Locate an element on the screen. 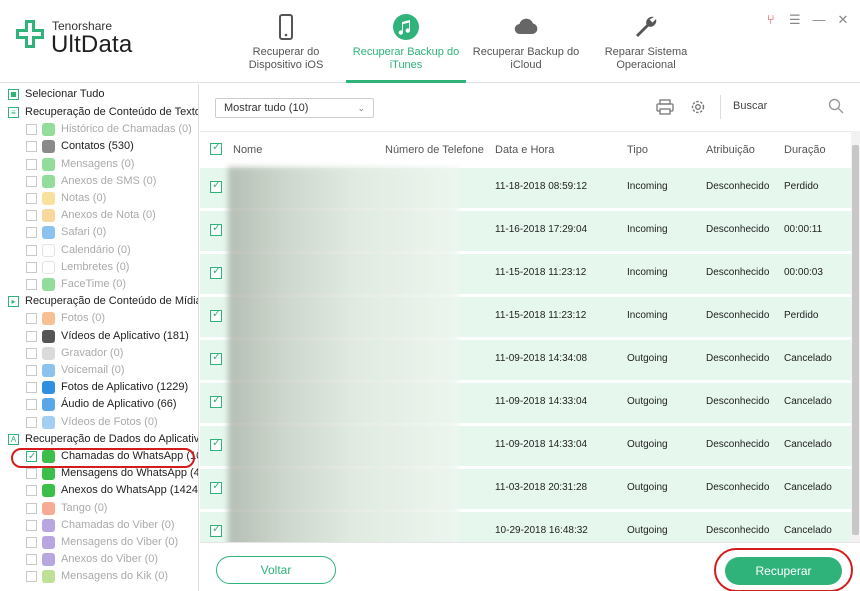 This screenshot has width=860, height=591. sidebar-item-label: Mensagens do Kik (0) is located at coordinates (114, 576).